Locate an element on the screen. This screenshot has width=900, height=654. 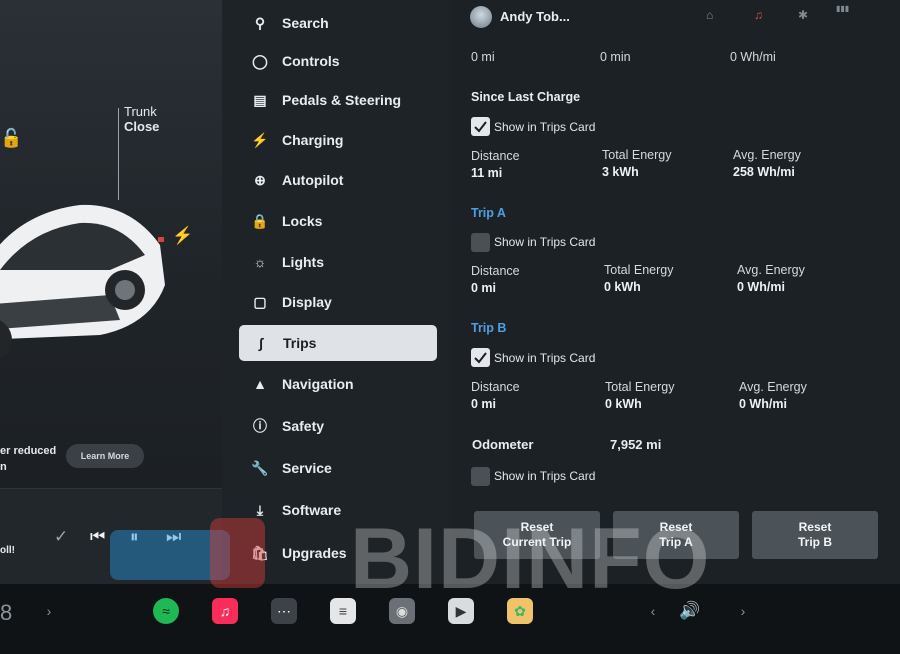
wrench-icon: 🔧 is located at coordinates (260, 467).